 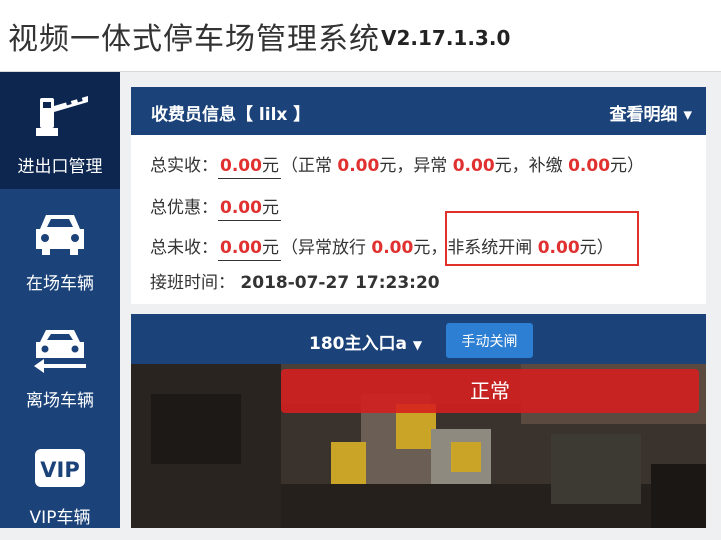 I want to click on sidebar-item-departed-vehicles: 离场车辆, so click(x=60, y=364).